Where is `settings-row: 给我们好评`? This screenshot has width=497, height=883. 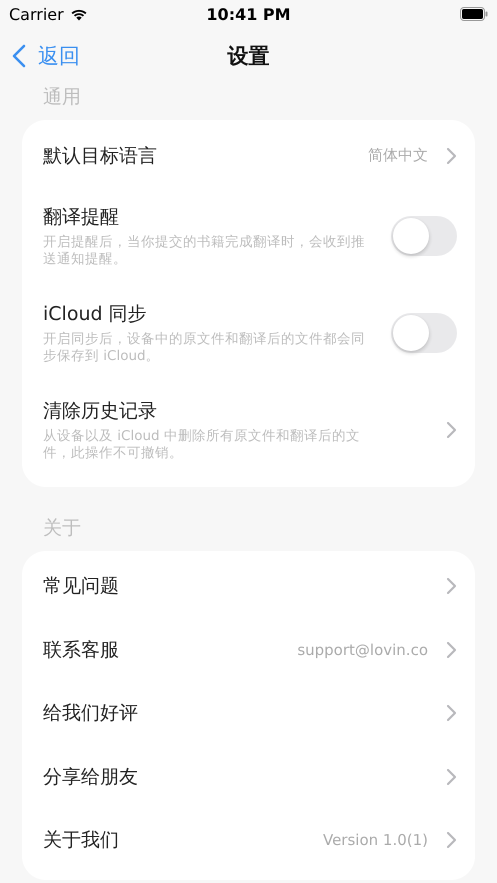 settings-row: 给我们好评 is located at coordinates (248, 713).